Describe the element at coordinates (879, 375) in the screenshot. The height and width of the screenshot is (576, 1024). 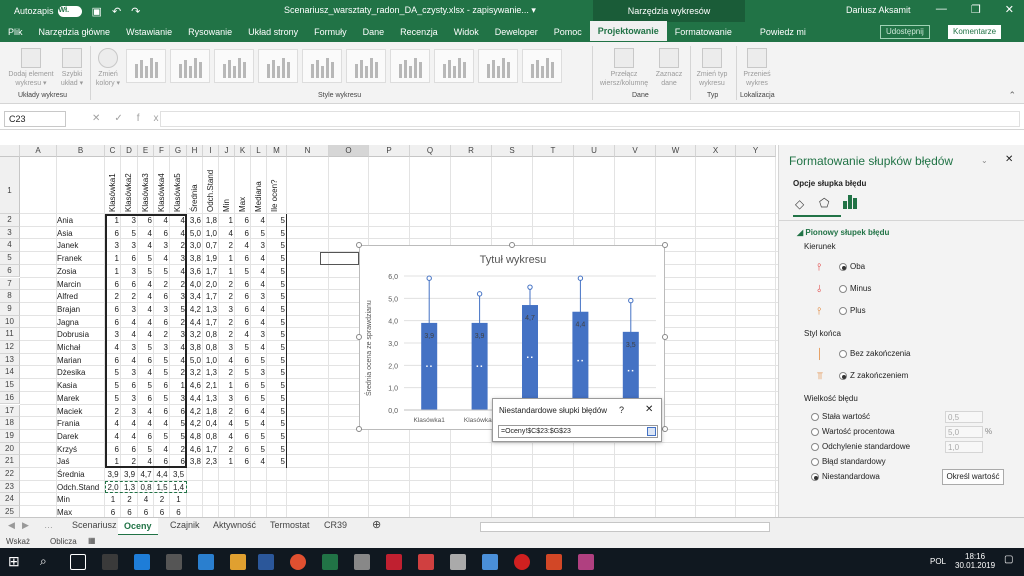
I see `option-cap: Z zakończeniem` at that location.